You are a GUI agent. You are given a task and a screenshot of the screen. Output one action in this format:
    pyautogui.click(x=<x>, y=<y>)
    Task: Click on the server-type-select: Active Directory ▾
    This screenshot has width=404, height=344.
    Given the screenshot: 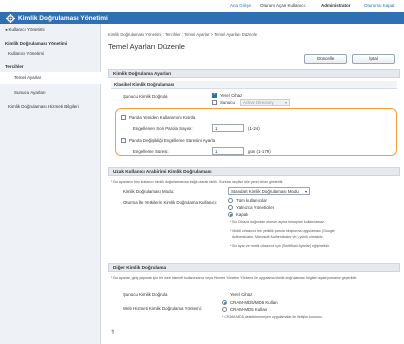 What is the action you would take?
    pyautogui.click(x=265, y=102)
    